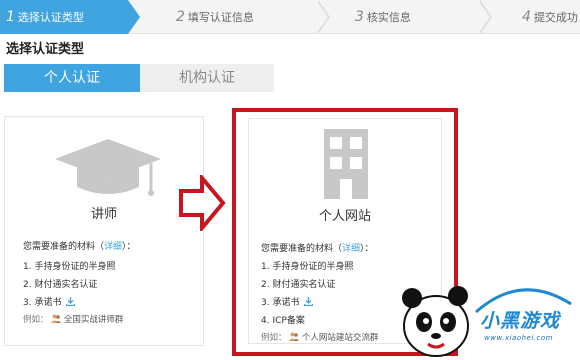 This screenshot has width=580, height=360. I want to click on step-3: 3 核实信息, so click(383, 17).